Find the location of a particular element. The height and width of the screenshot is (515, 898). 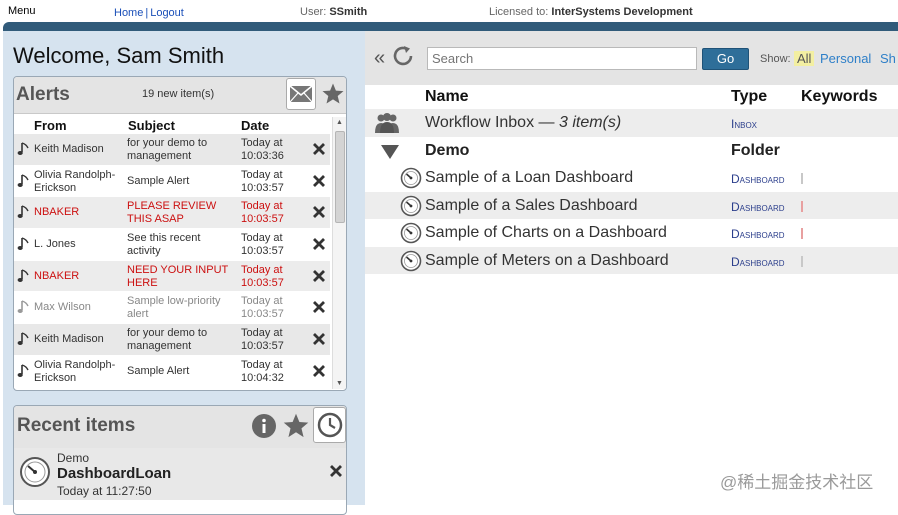

dashboard-row: Sample of a Loan Dashboard Dashboard is located at coordinates (631, 178).